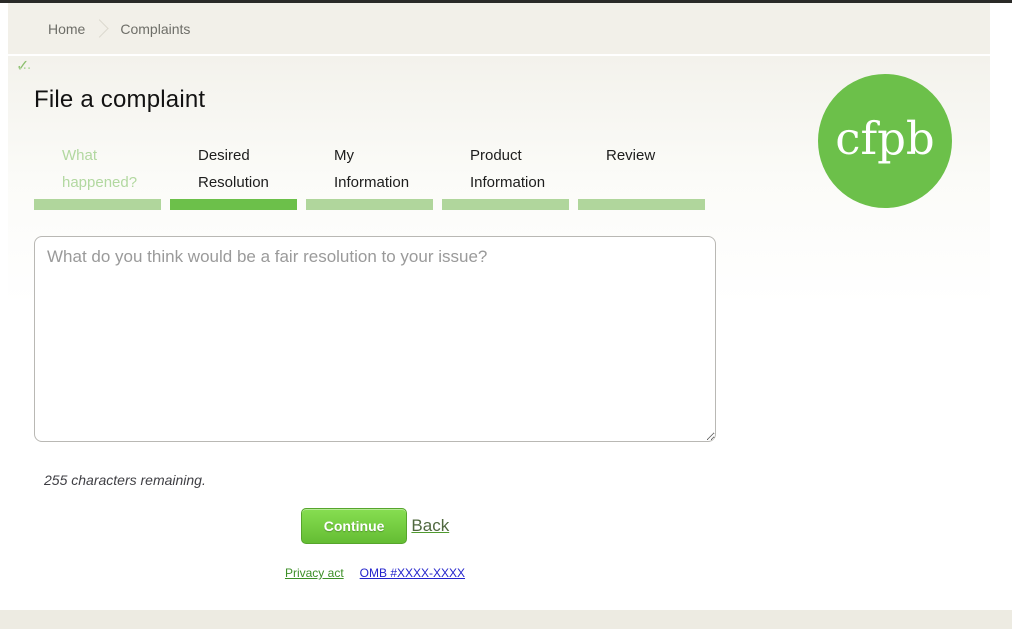  I want to click on tab-what-happened-label: What happened?, so click(100, 169).